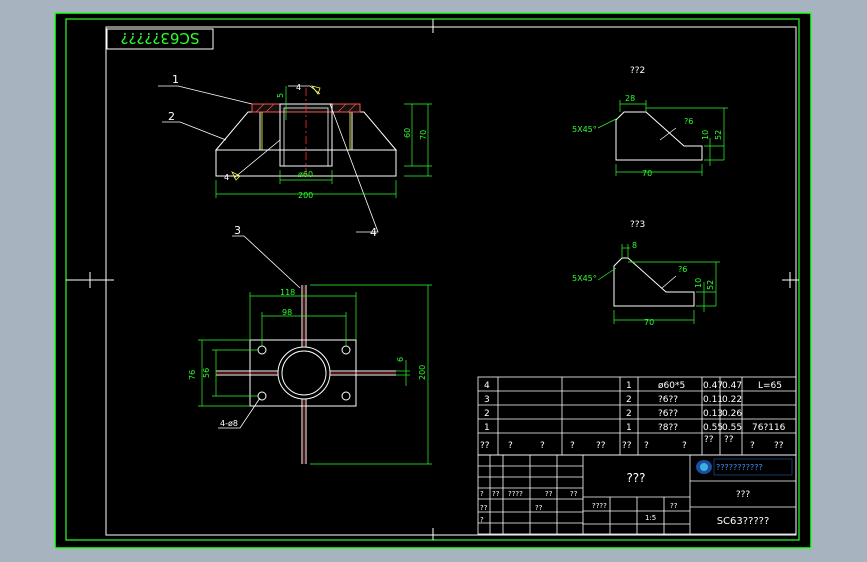 This screenshot has height=562, width=867. Describe the element at coordinates (718, 135) in the screenshot. I see `part2-dim-52: 52` at that location.